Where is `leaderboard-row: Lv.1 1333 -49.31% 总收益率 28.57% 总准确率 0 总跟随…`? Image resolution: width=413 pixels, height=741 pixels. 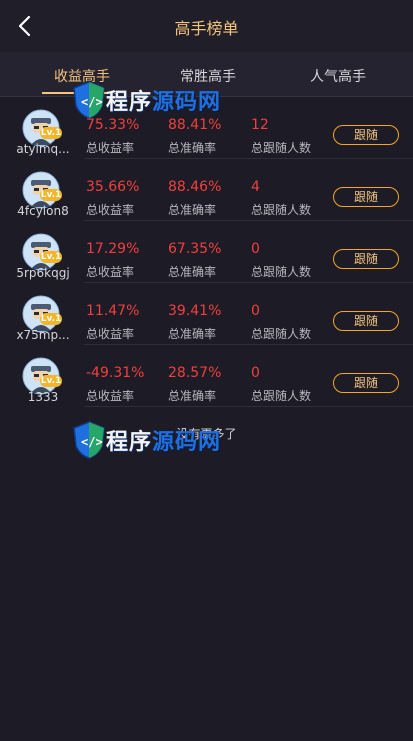
leaderboard-row: Lv.1 1333 -49.31% 总收益率 28.57% 总准确率 0 总跟随… is located at coordinates (206, 376).